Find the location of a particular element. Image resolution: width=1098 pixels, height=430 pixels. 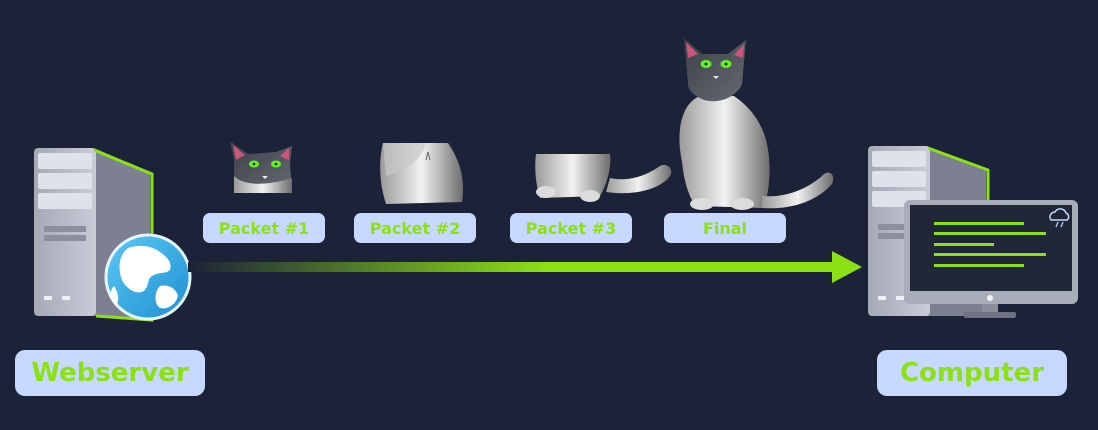

packet-2-cat-torso-image is located at coordinates (422, 173).